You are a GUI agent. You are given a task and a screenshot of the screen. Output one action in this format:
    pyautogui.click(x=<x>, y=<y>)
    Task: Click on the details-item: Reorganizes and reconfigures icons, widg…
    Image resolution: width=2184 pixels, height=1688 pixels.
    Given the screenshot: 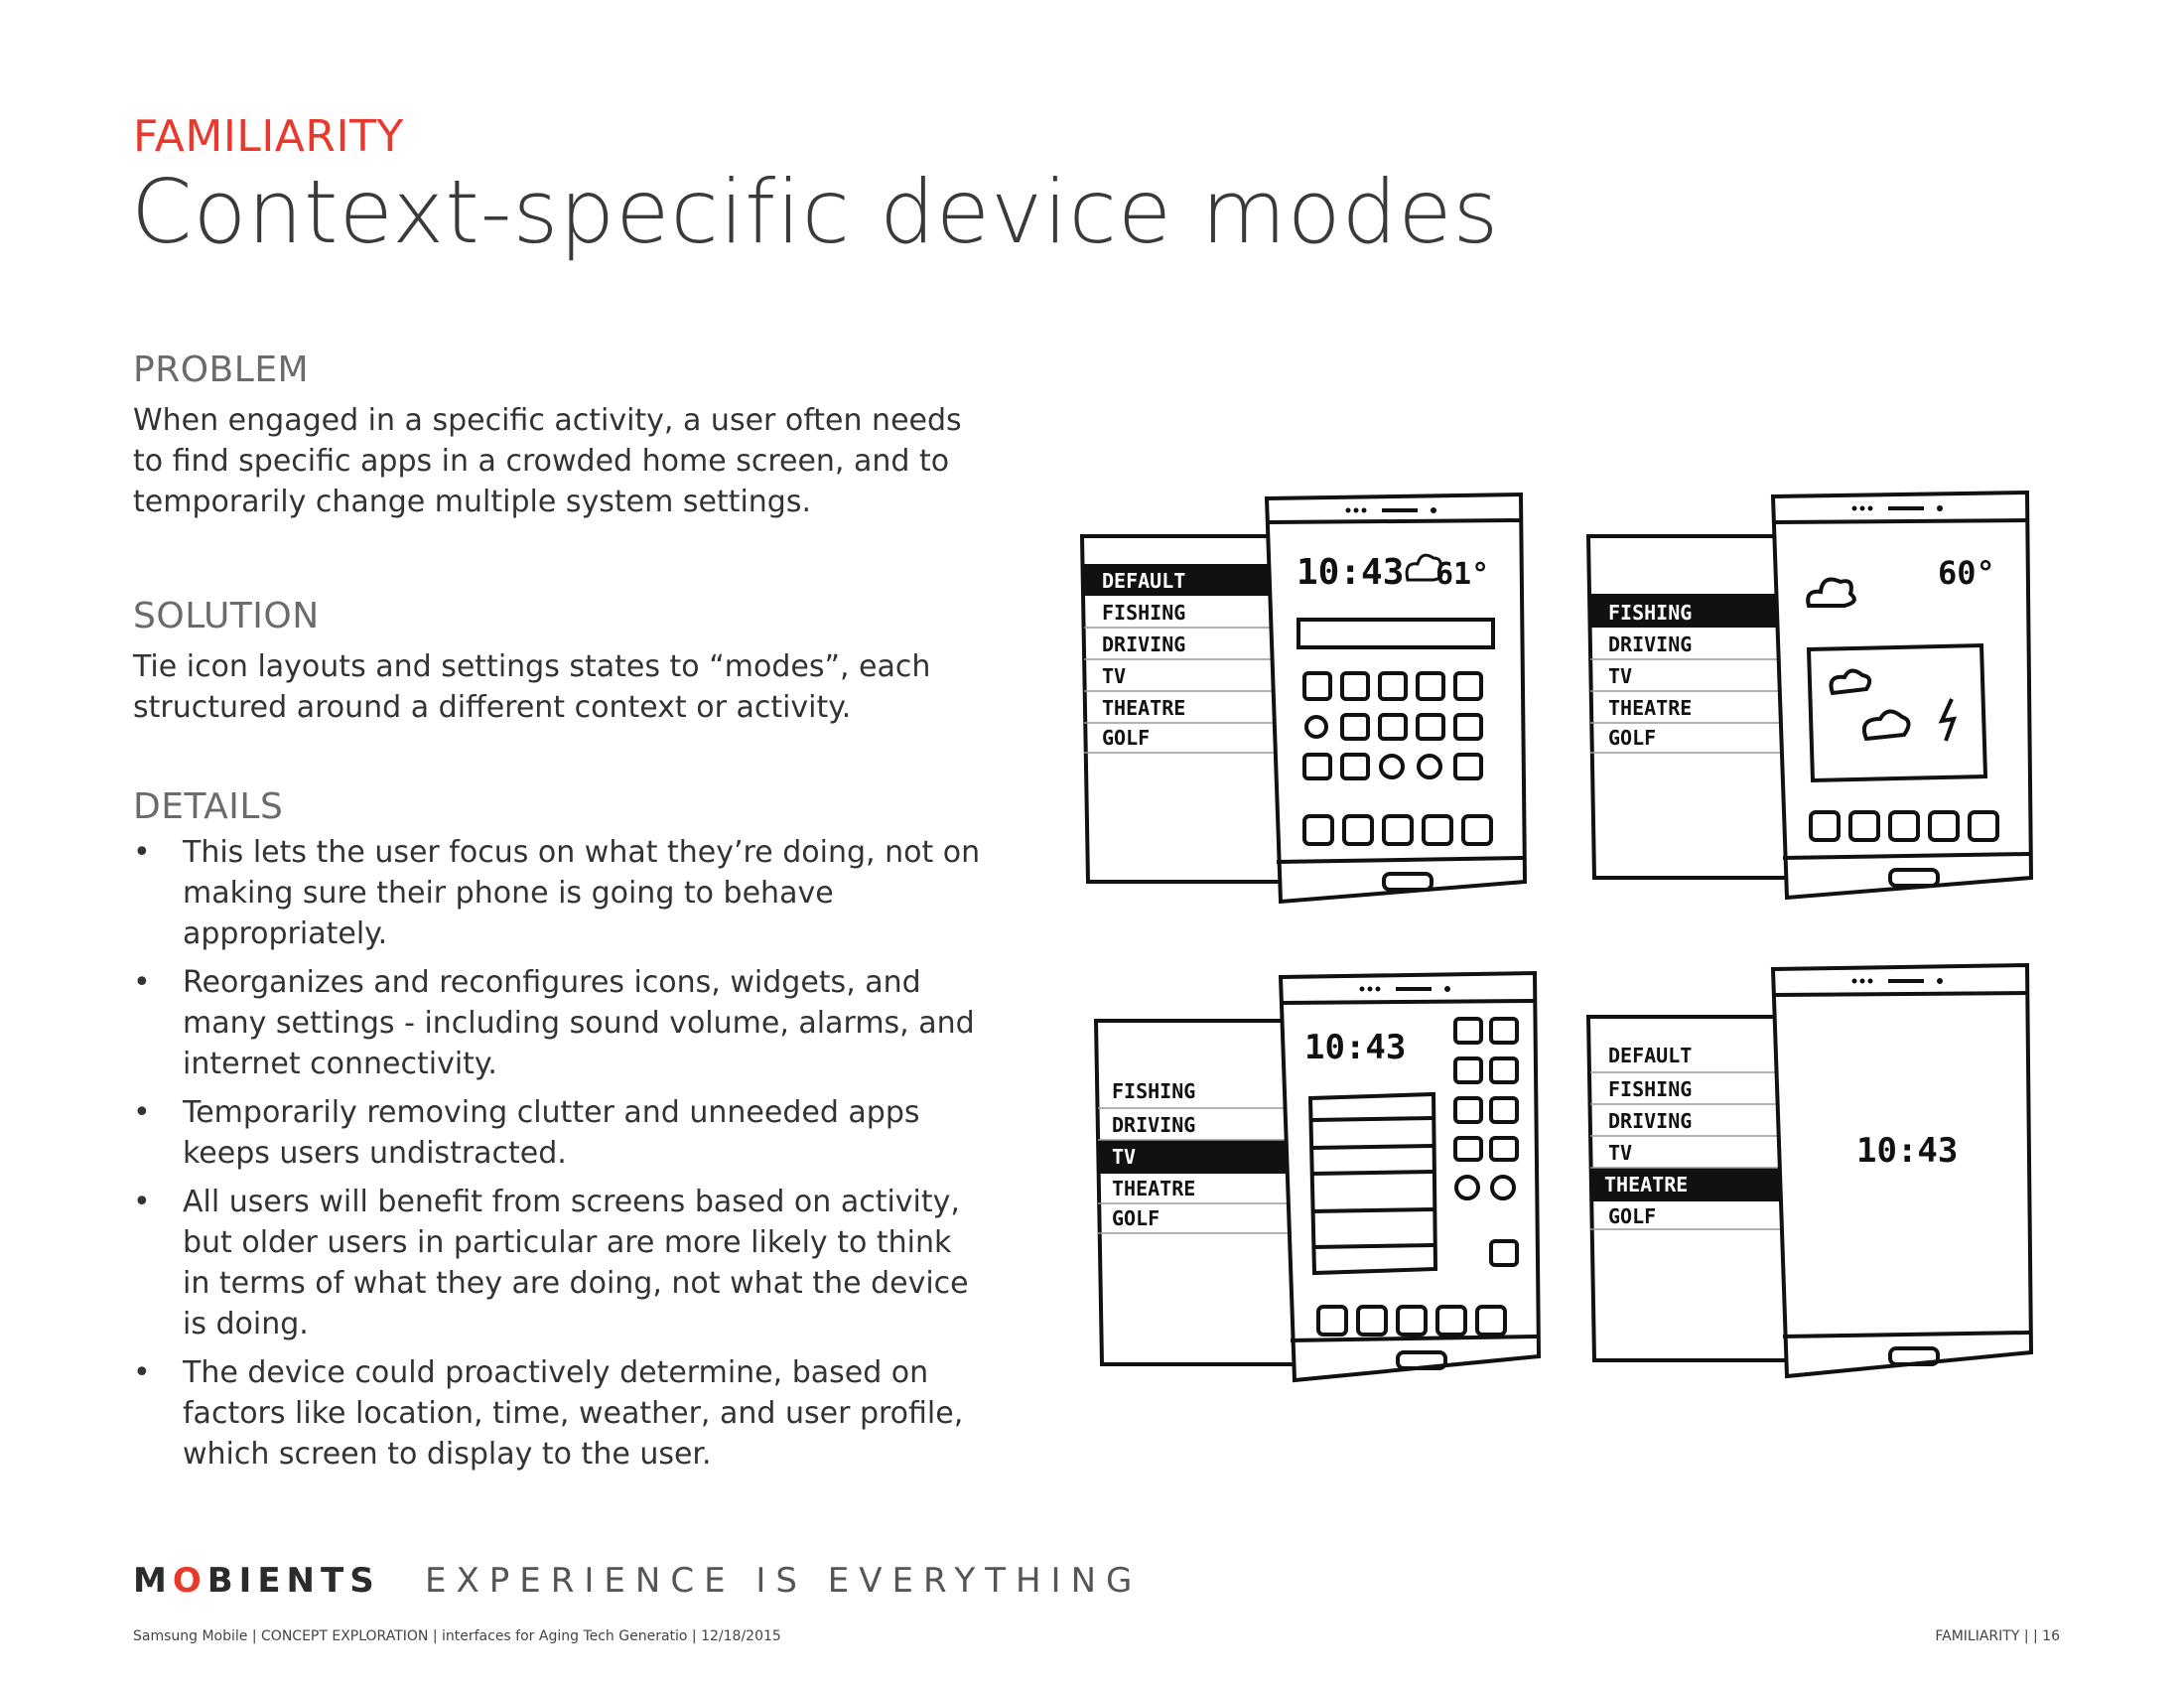 What is the action you would take?
    pyautogui.click(x=560, y=1023)
    